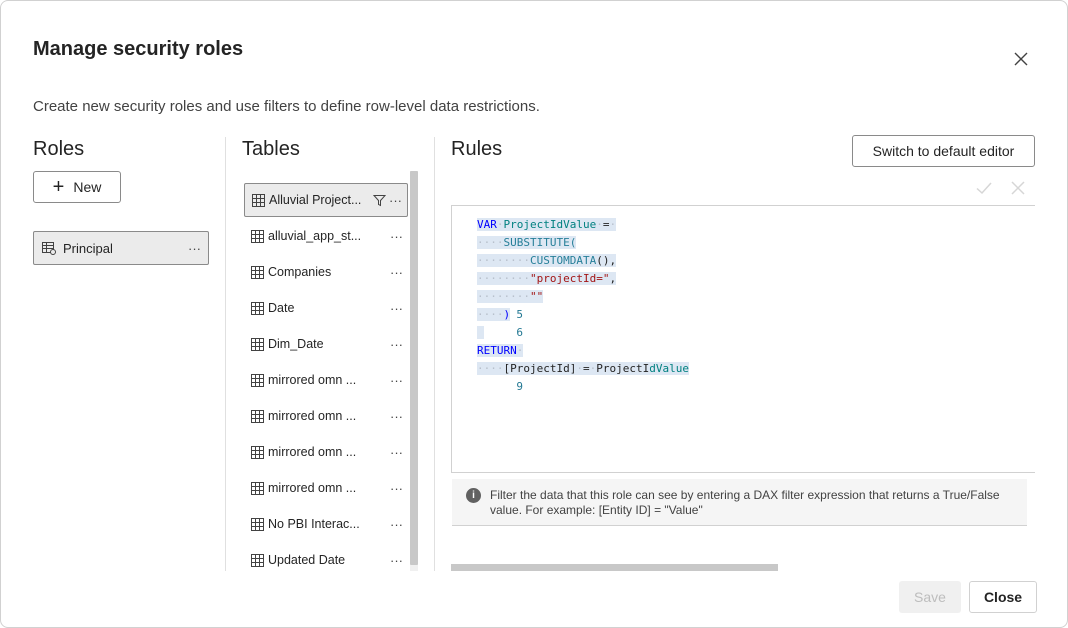  Describe the element at coordinates (296, 344) in the screenshot. I see `table-item-label: Dim_Date` at that location.